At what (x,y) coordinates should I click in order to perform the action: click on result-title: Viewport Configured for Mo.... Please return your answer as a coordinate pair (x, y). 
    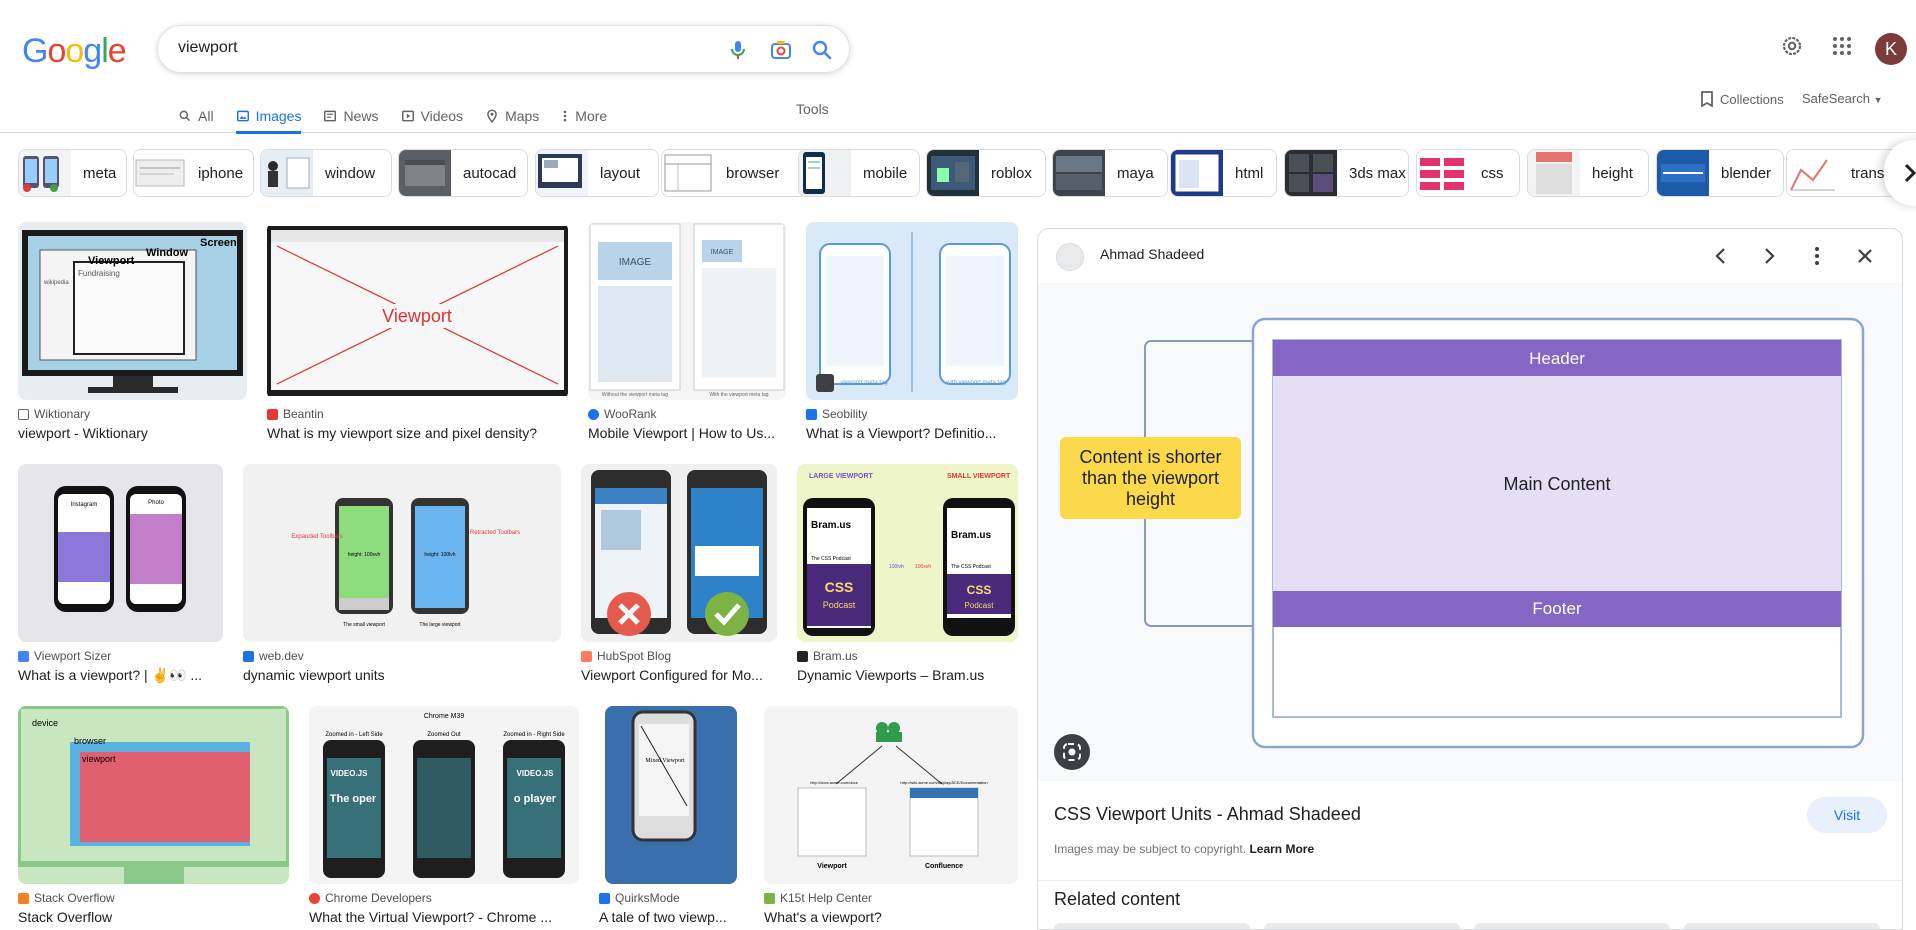
    Looking at the image, I should click on (679, 675).